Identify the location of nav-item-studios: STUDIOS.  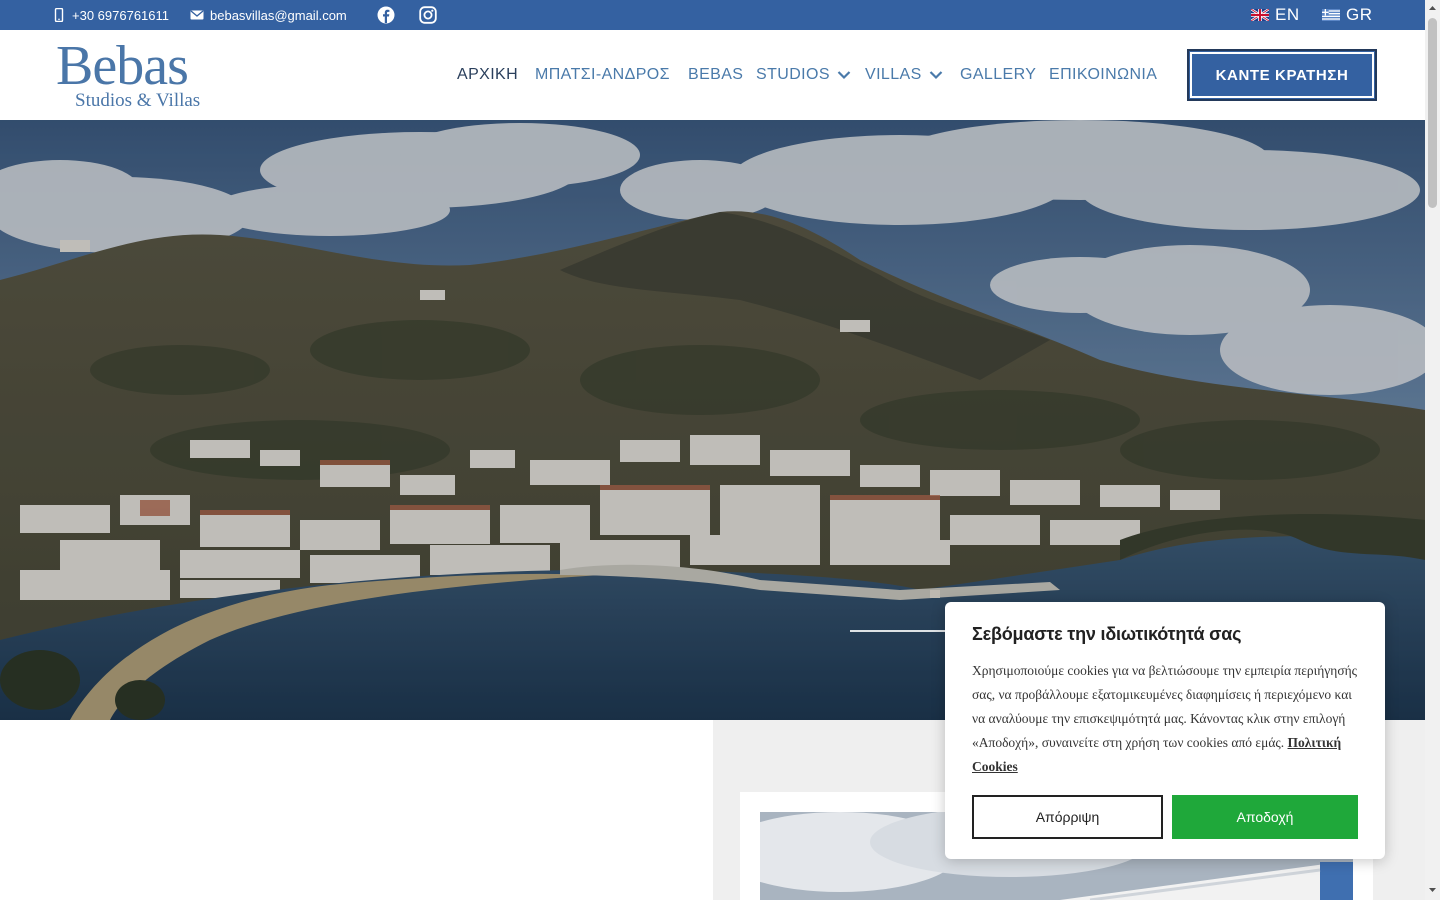
(803, 75).